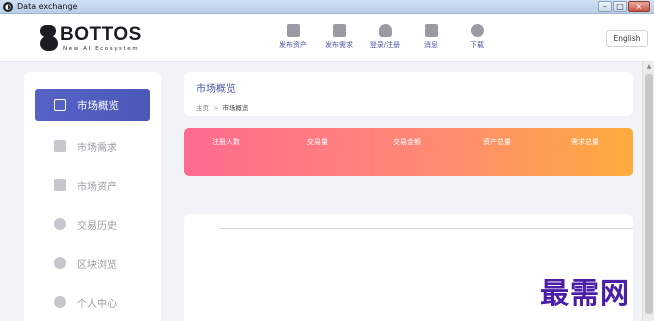  I want to click on bottos-logo: BOTTOS New AI Ecosystem, so click(95, 39).